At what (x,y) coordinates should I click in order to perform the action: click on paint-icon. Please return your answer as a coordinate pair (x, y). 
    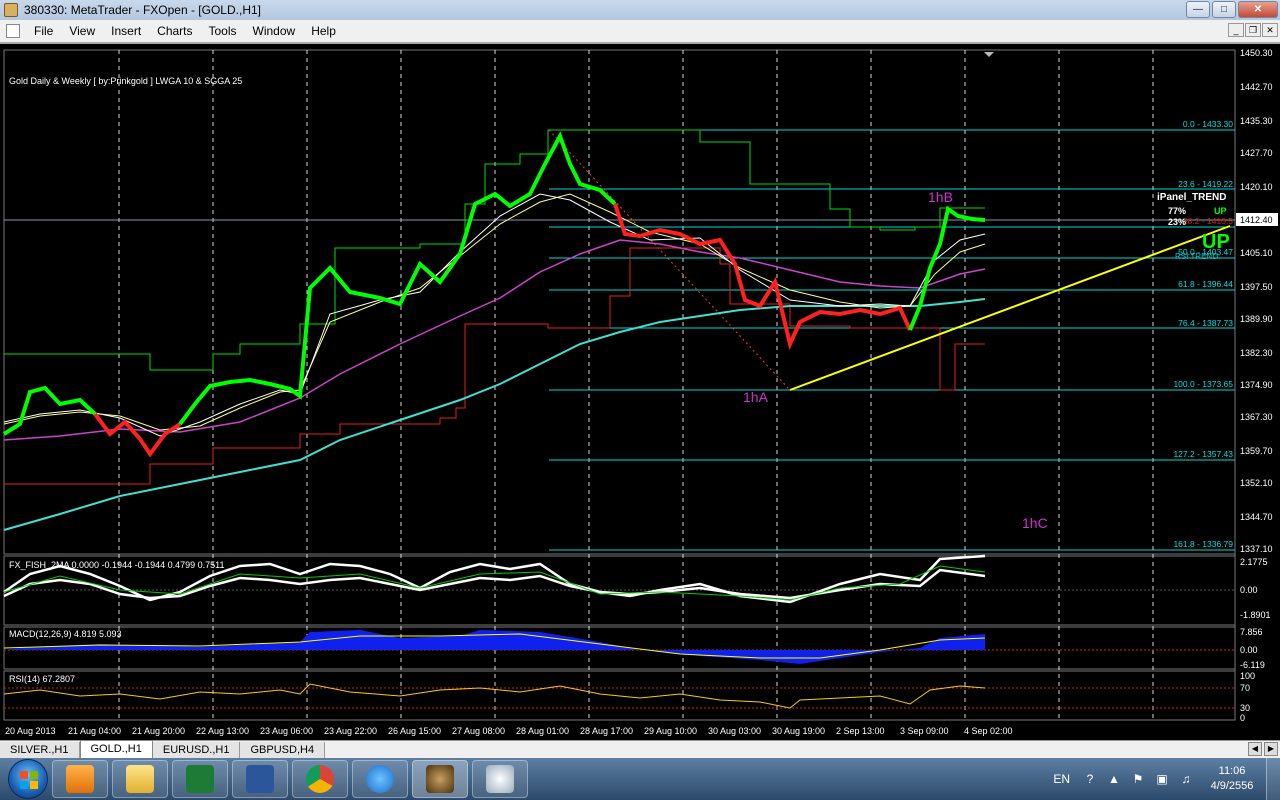
    Looking at the image, I should click on (500, 779).